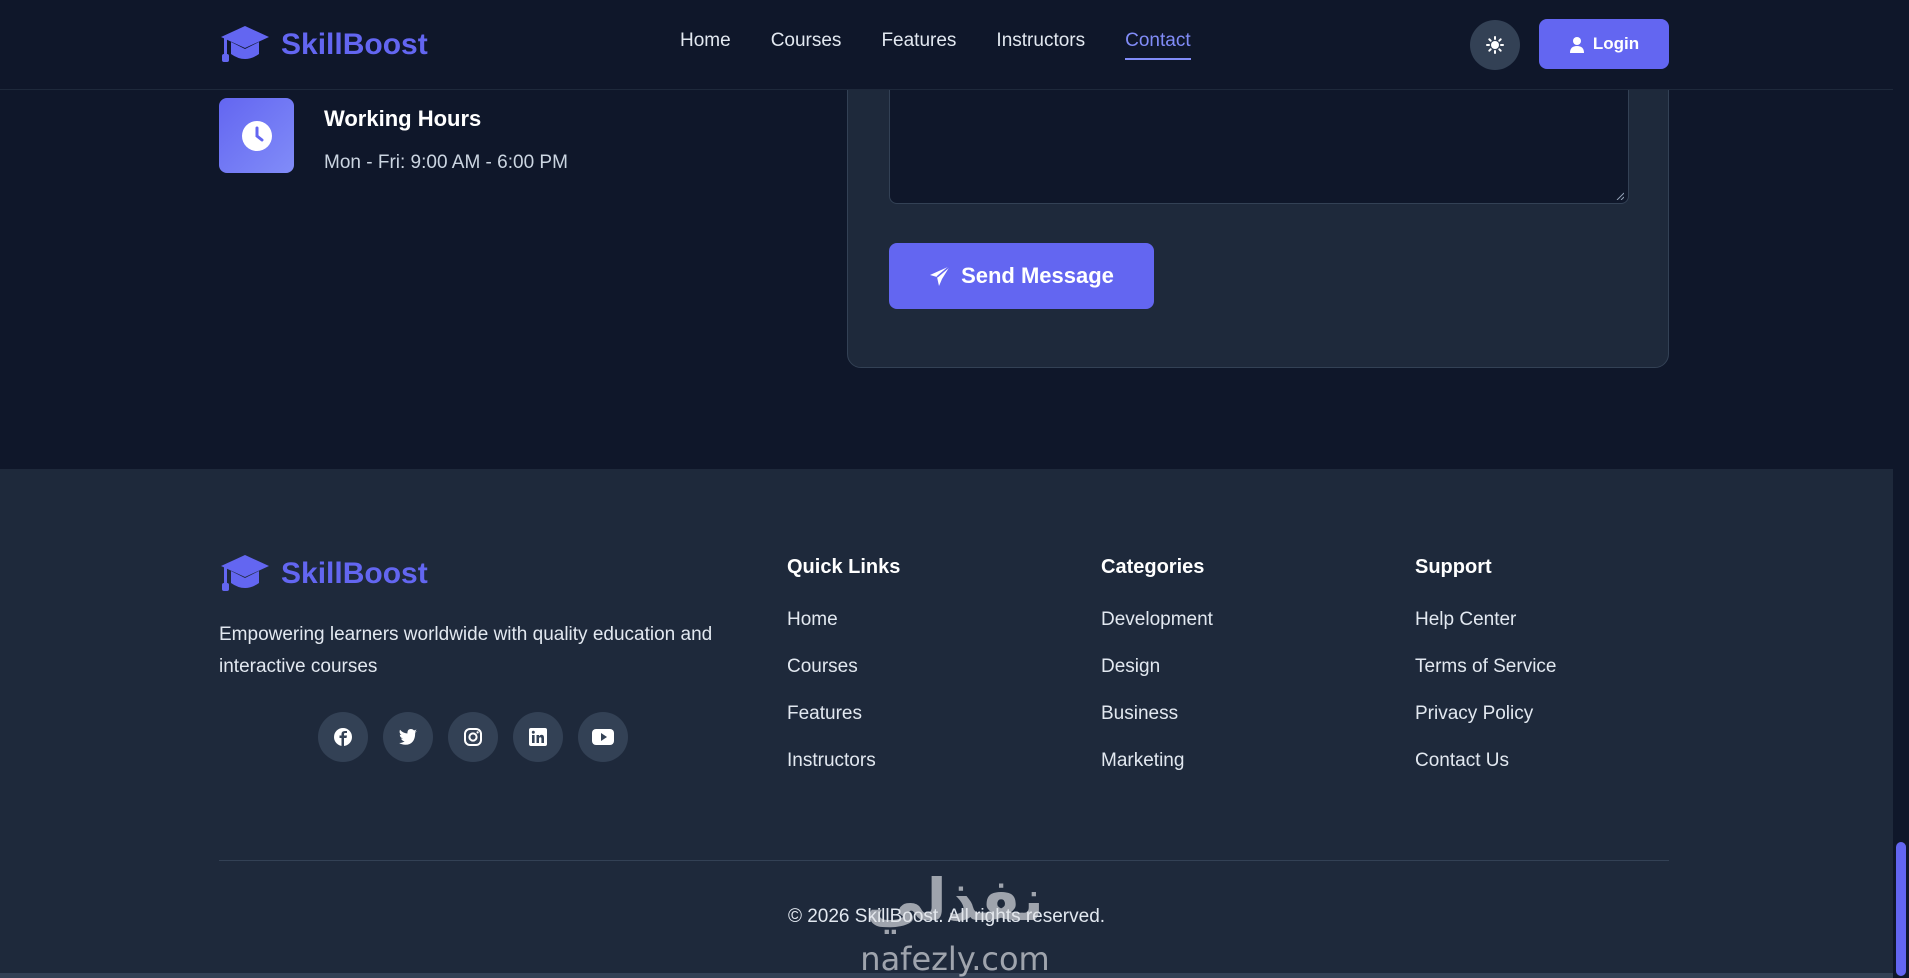 Image resolution: width=1909 pixels, height=978 pixels. What do you see at coordinates (1616, 43) in the screenshot?
I see `login-label: Login` at bounding box center [1616, 43].